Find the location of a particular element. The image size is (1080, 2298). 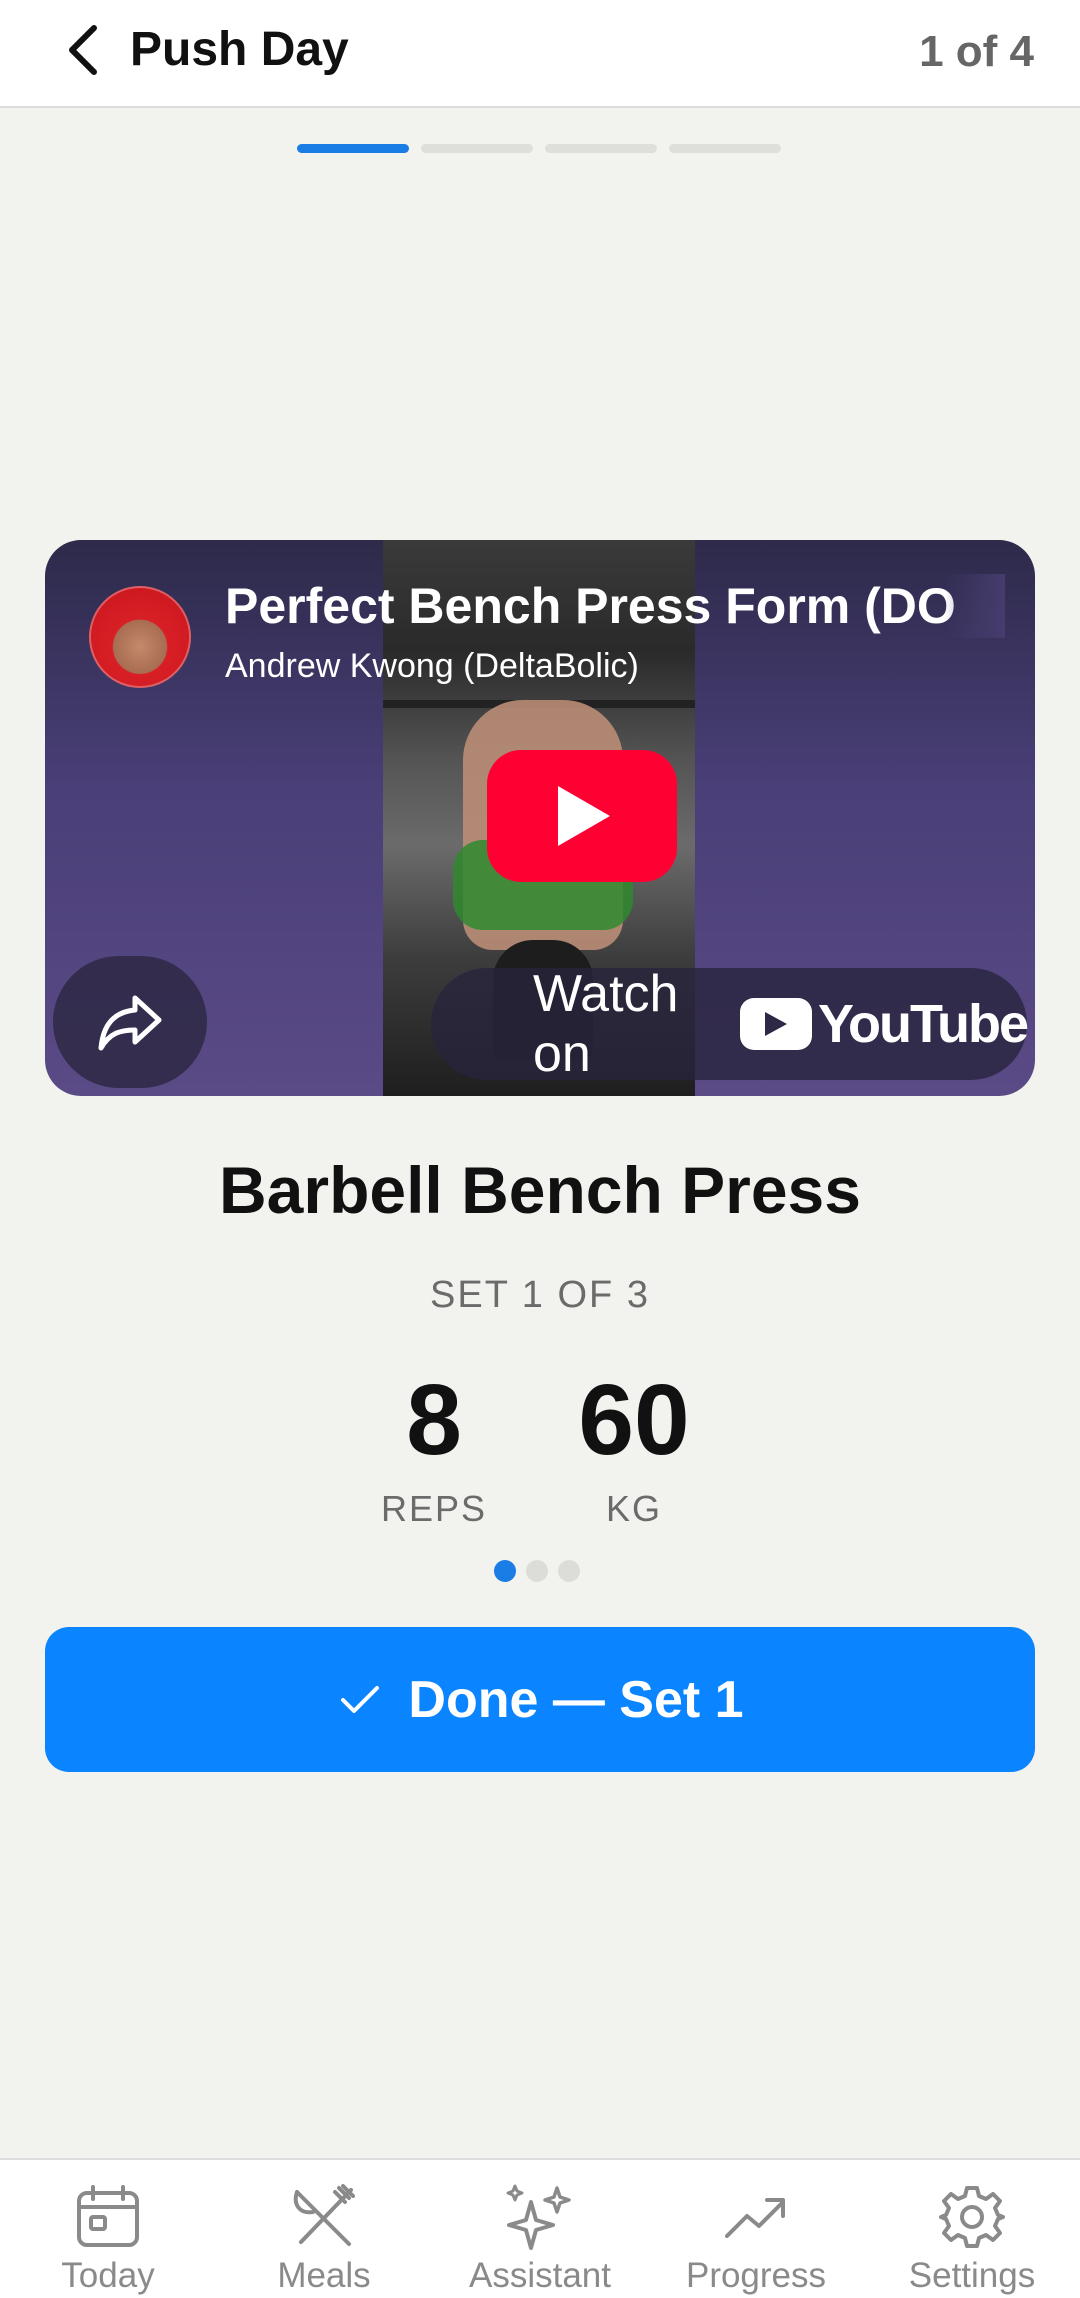

page-title: Push Day is located at coordinates (239, 49).